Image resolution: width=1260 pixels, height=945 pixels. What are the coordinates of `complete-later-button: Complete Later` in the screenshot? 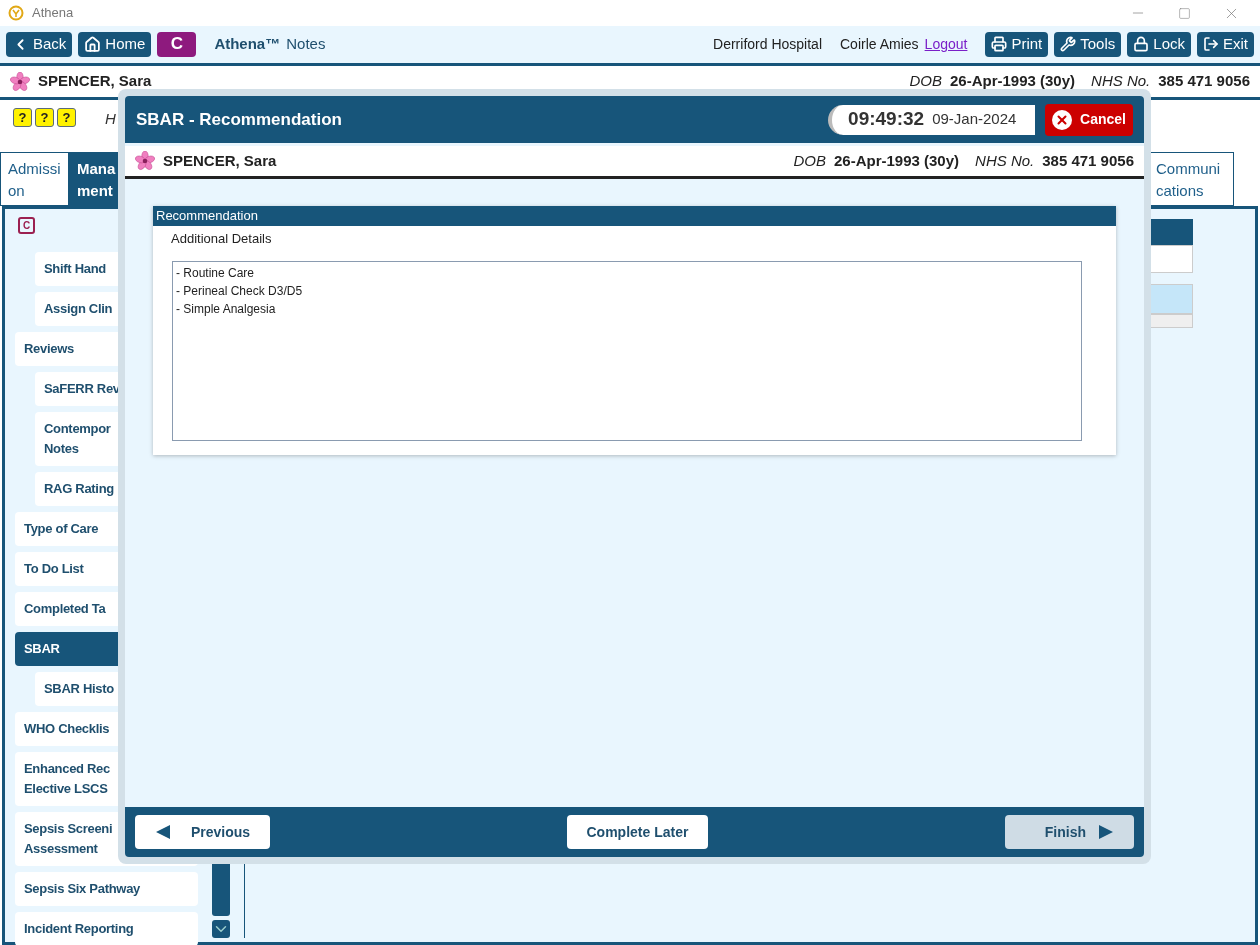 It's located at (637, 832).